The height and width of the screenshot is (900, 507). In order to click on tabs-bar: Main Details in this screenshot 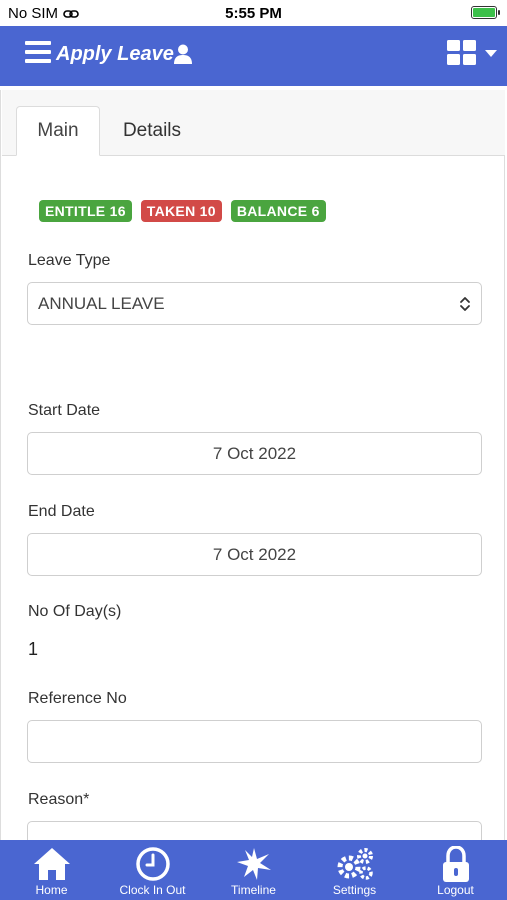, I will do `click(253, 123)`.